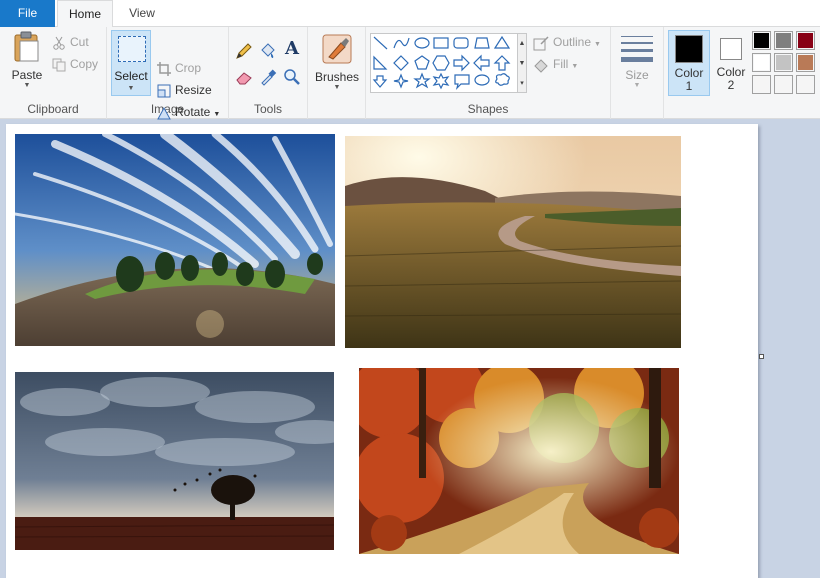 The height and width of the screenshot is (578, 820). What do you see at coordinates (689, 49) in the screenshot?
I see `color1-swatch` at bounding box center [689, 49].